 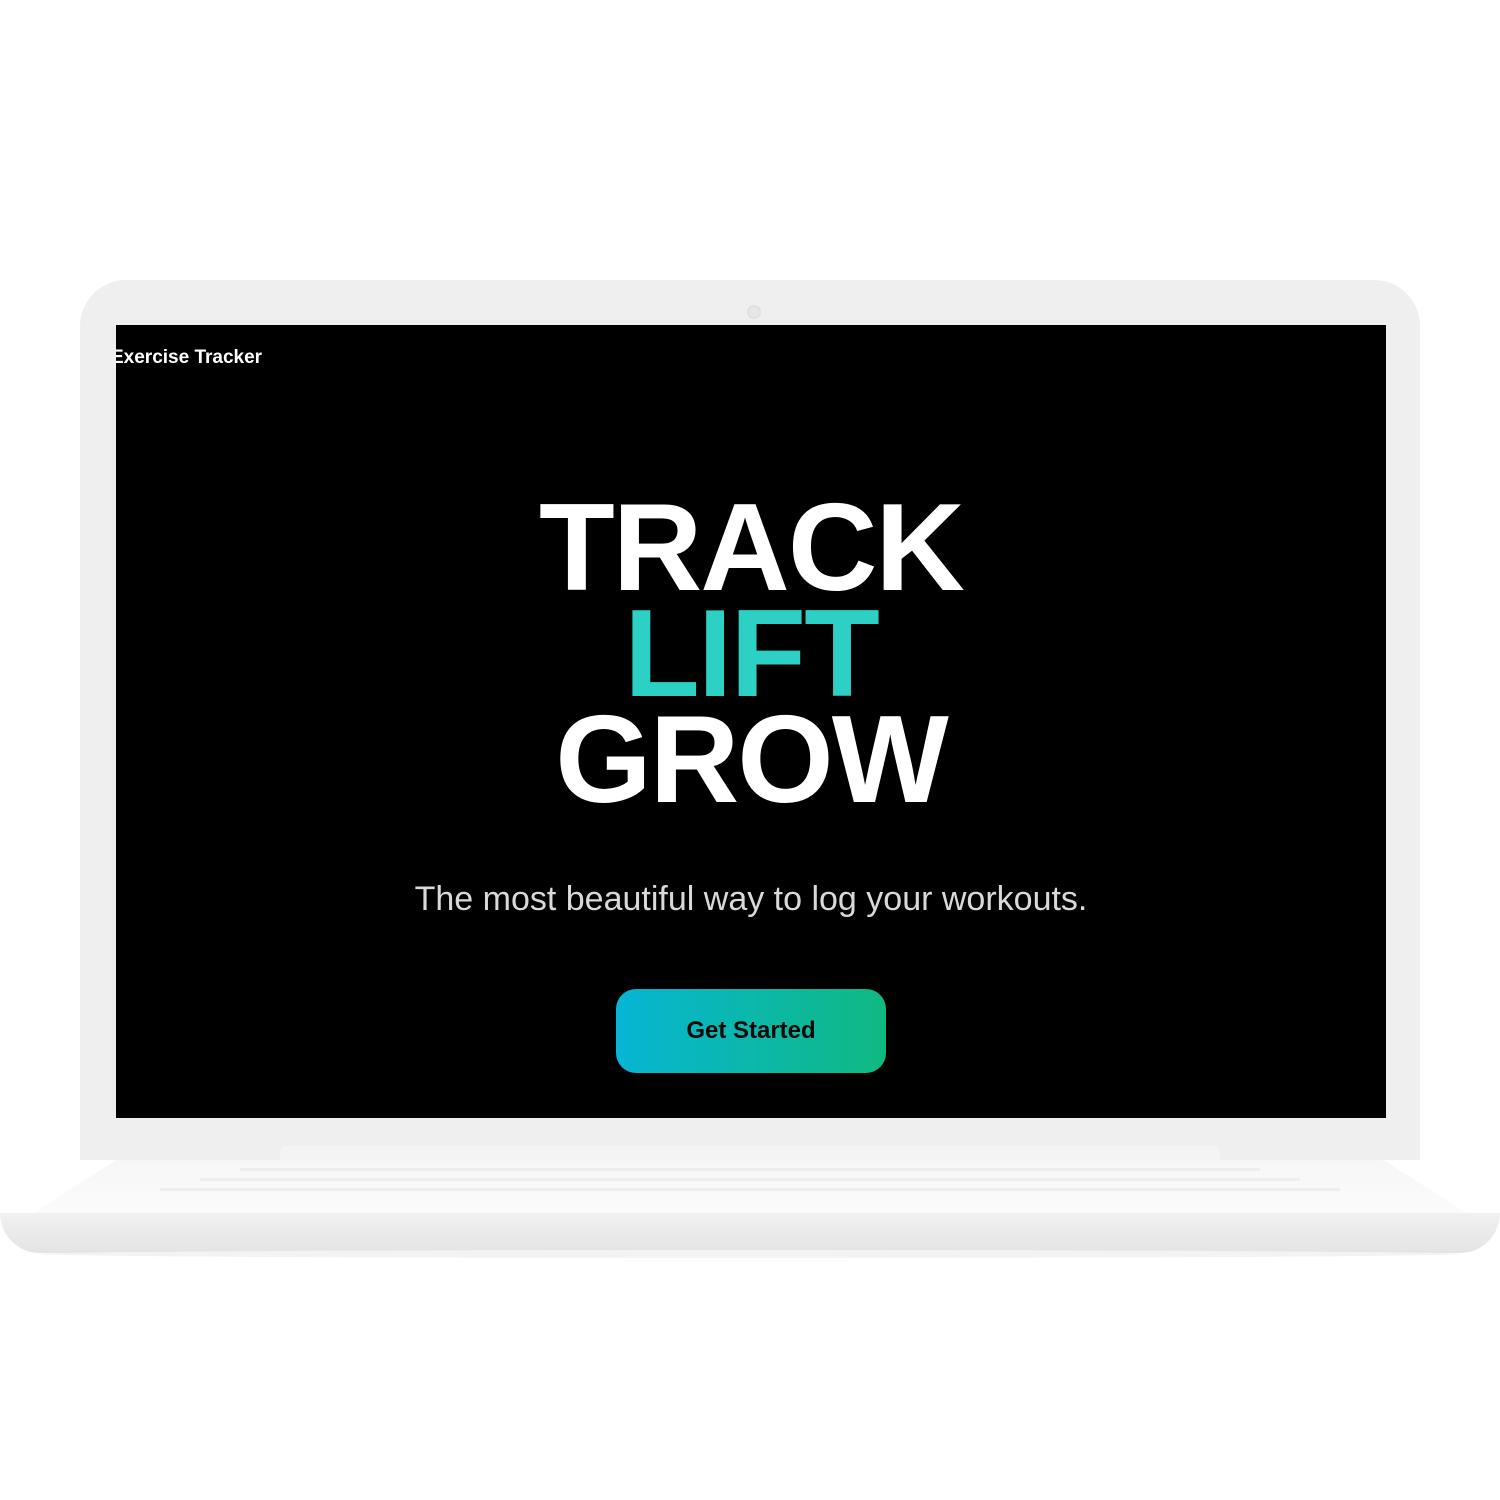 What do you see at coordinates (751, 1031) in the screenshot?
I see `get-started-button: Get Started` at bounding box center [751, 1031].